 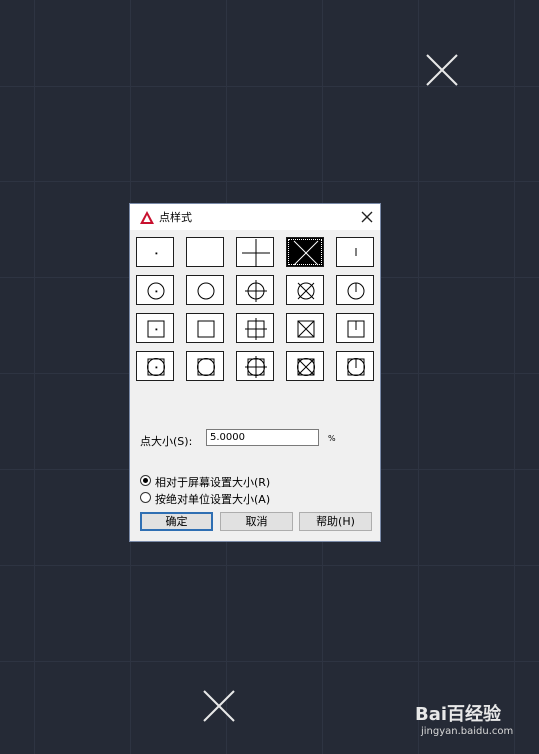 What do you see at coordinates (332, 438) in the screenshot?
I see `percent-unit: %` at bounding box center [332, 438].